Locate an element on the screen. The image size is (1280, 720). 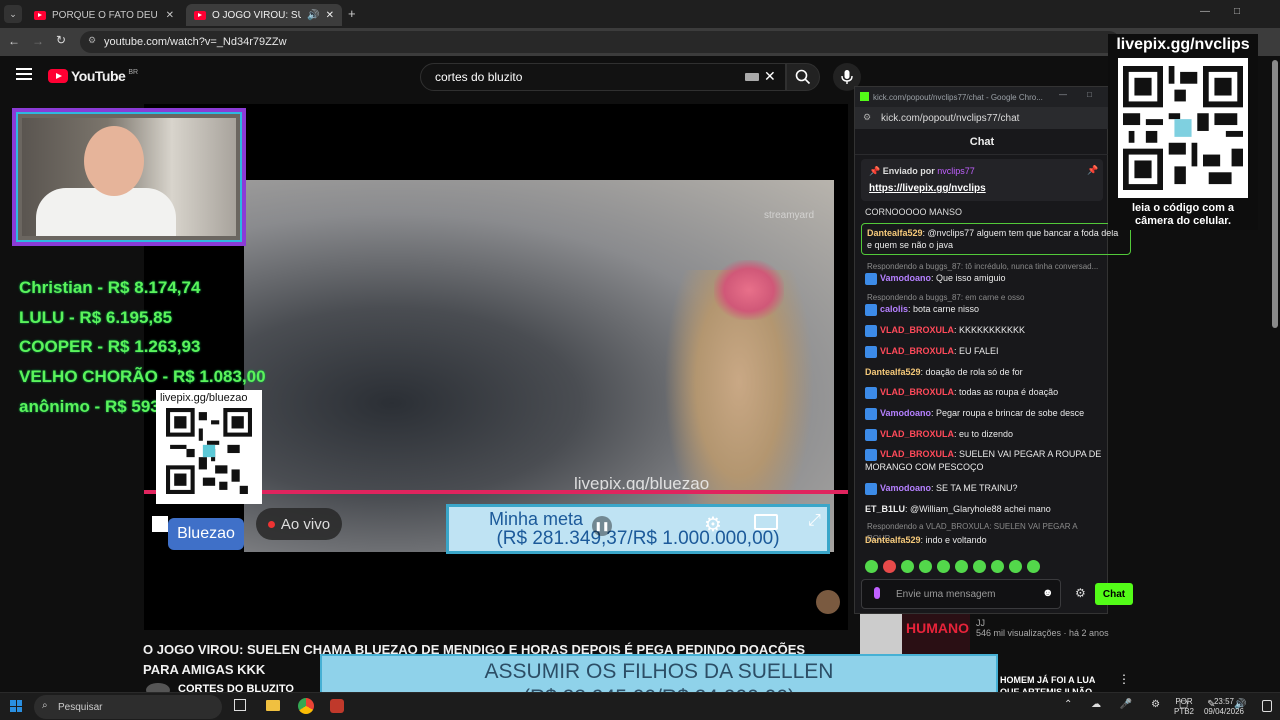
page-scrollbar is located at coordinates (1275, 194).